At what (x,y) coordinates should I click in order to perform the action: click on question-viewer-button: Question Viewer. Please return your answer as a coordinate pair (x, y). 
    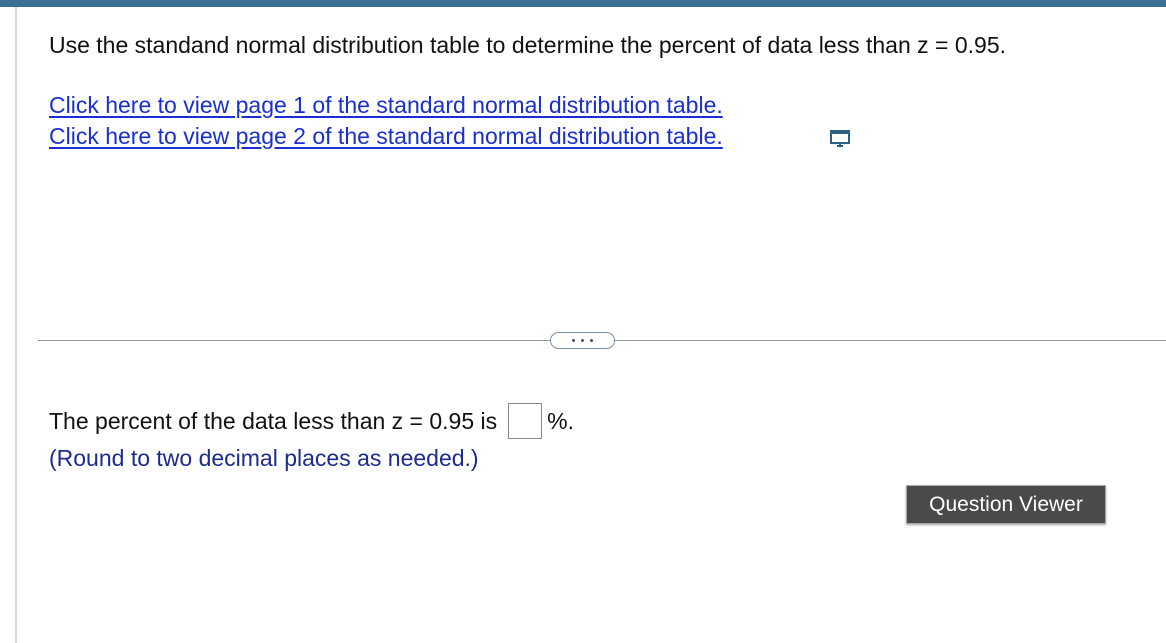
    Looking at the image, I should click on (1006, 504).